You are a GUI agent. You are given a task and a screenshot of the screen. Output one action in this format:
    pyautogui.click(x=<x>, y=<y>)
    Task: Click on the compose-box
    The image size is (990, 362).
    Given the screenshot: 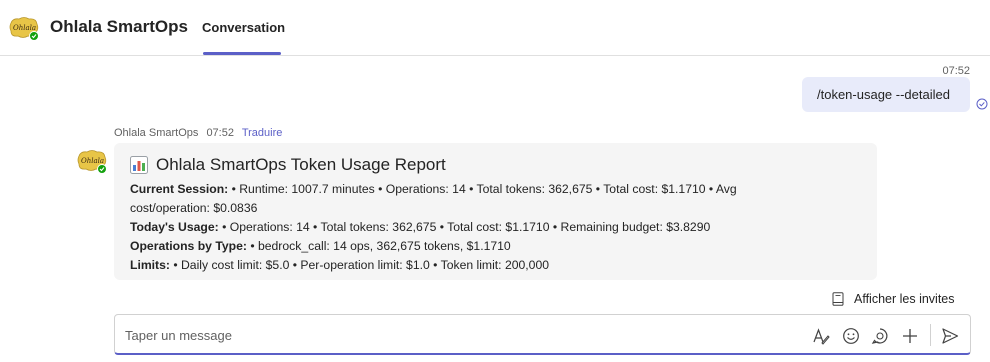 What is the action you would take?
    pyautogui.click(x=542, y=334)
    